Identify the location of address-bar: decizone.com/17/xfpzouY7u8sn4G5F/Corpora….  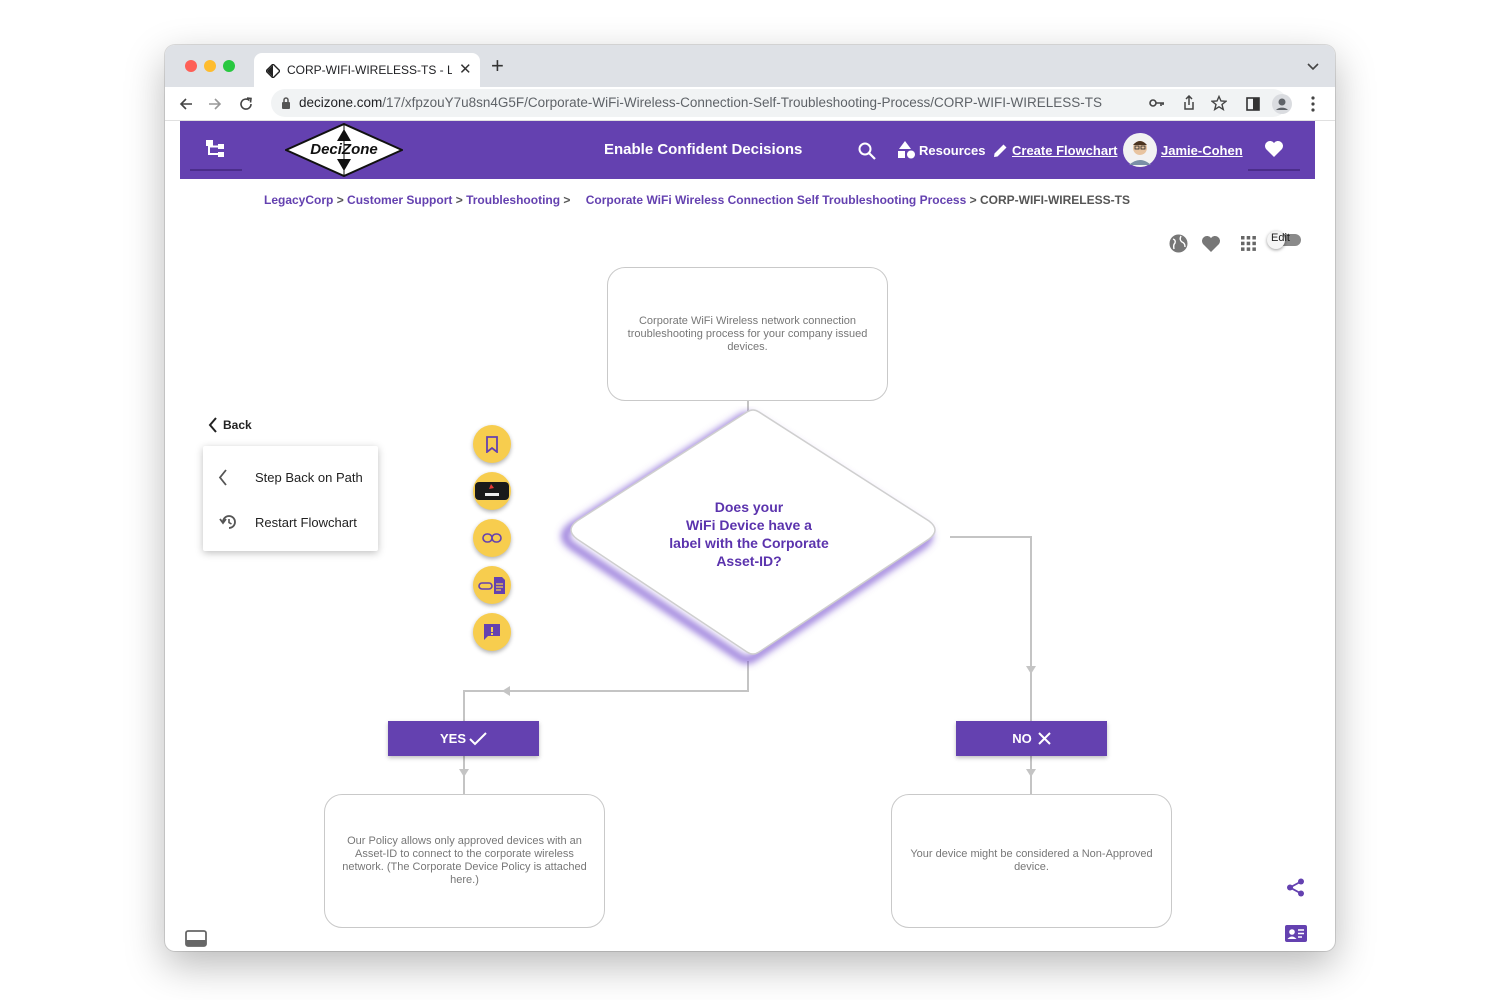
(779, 103).